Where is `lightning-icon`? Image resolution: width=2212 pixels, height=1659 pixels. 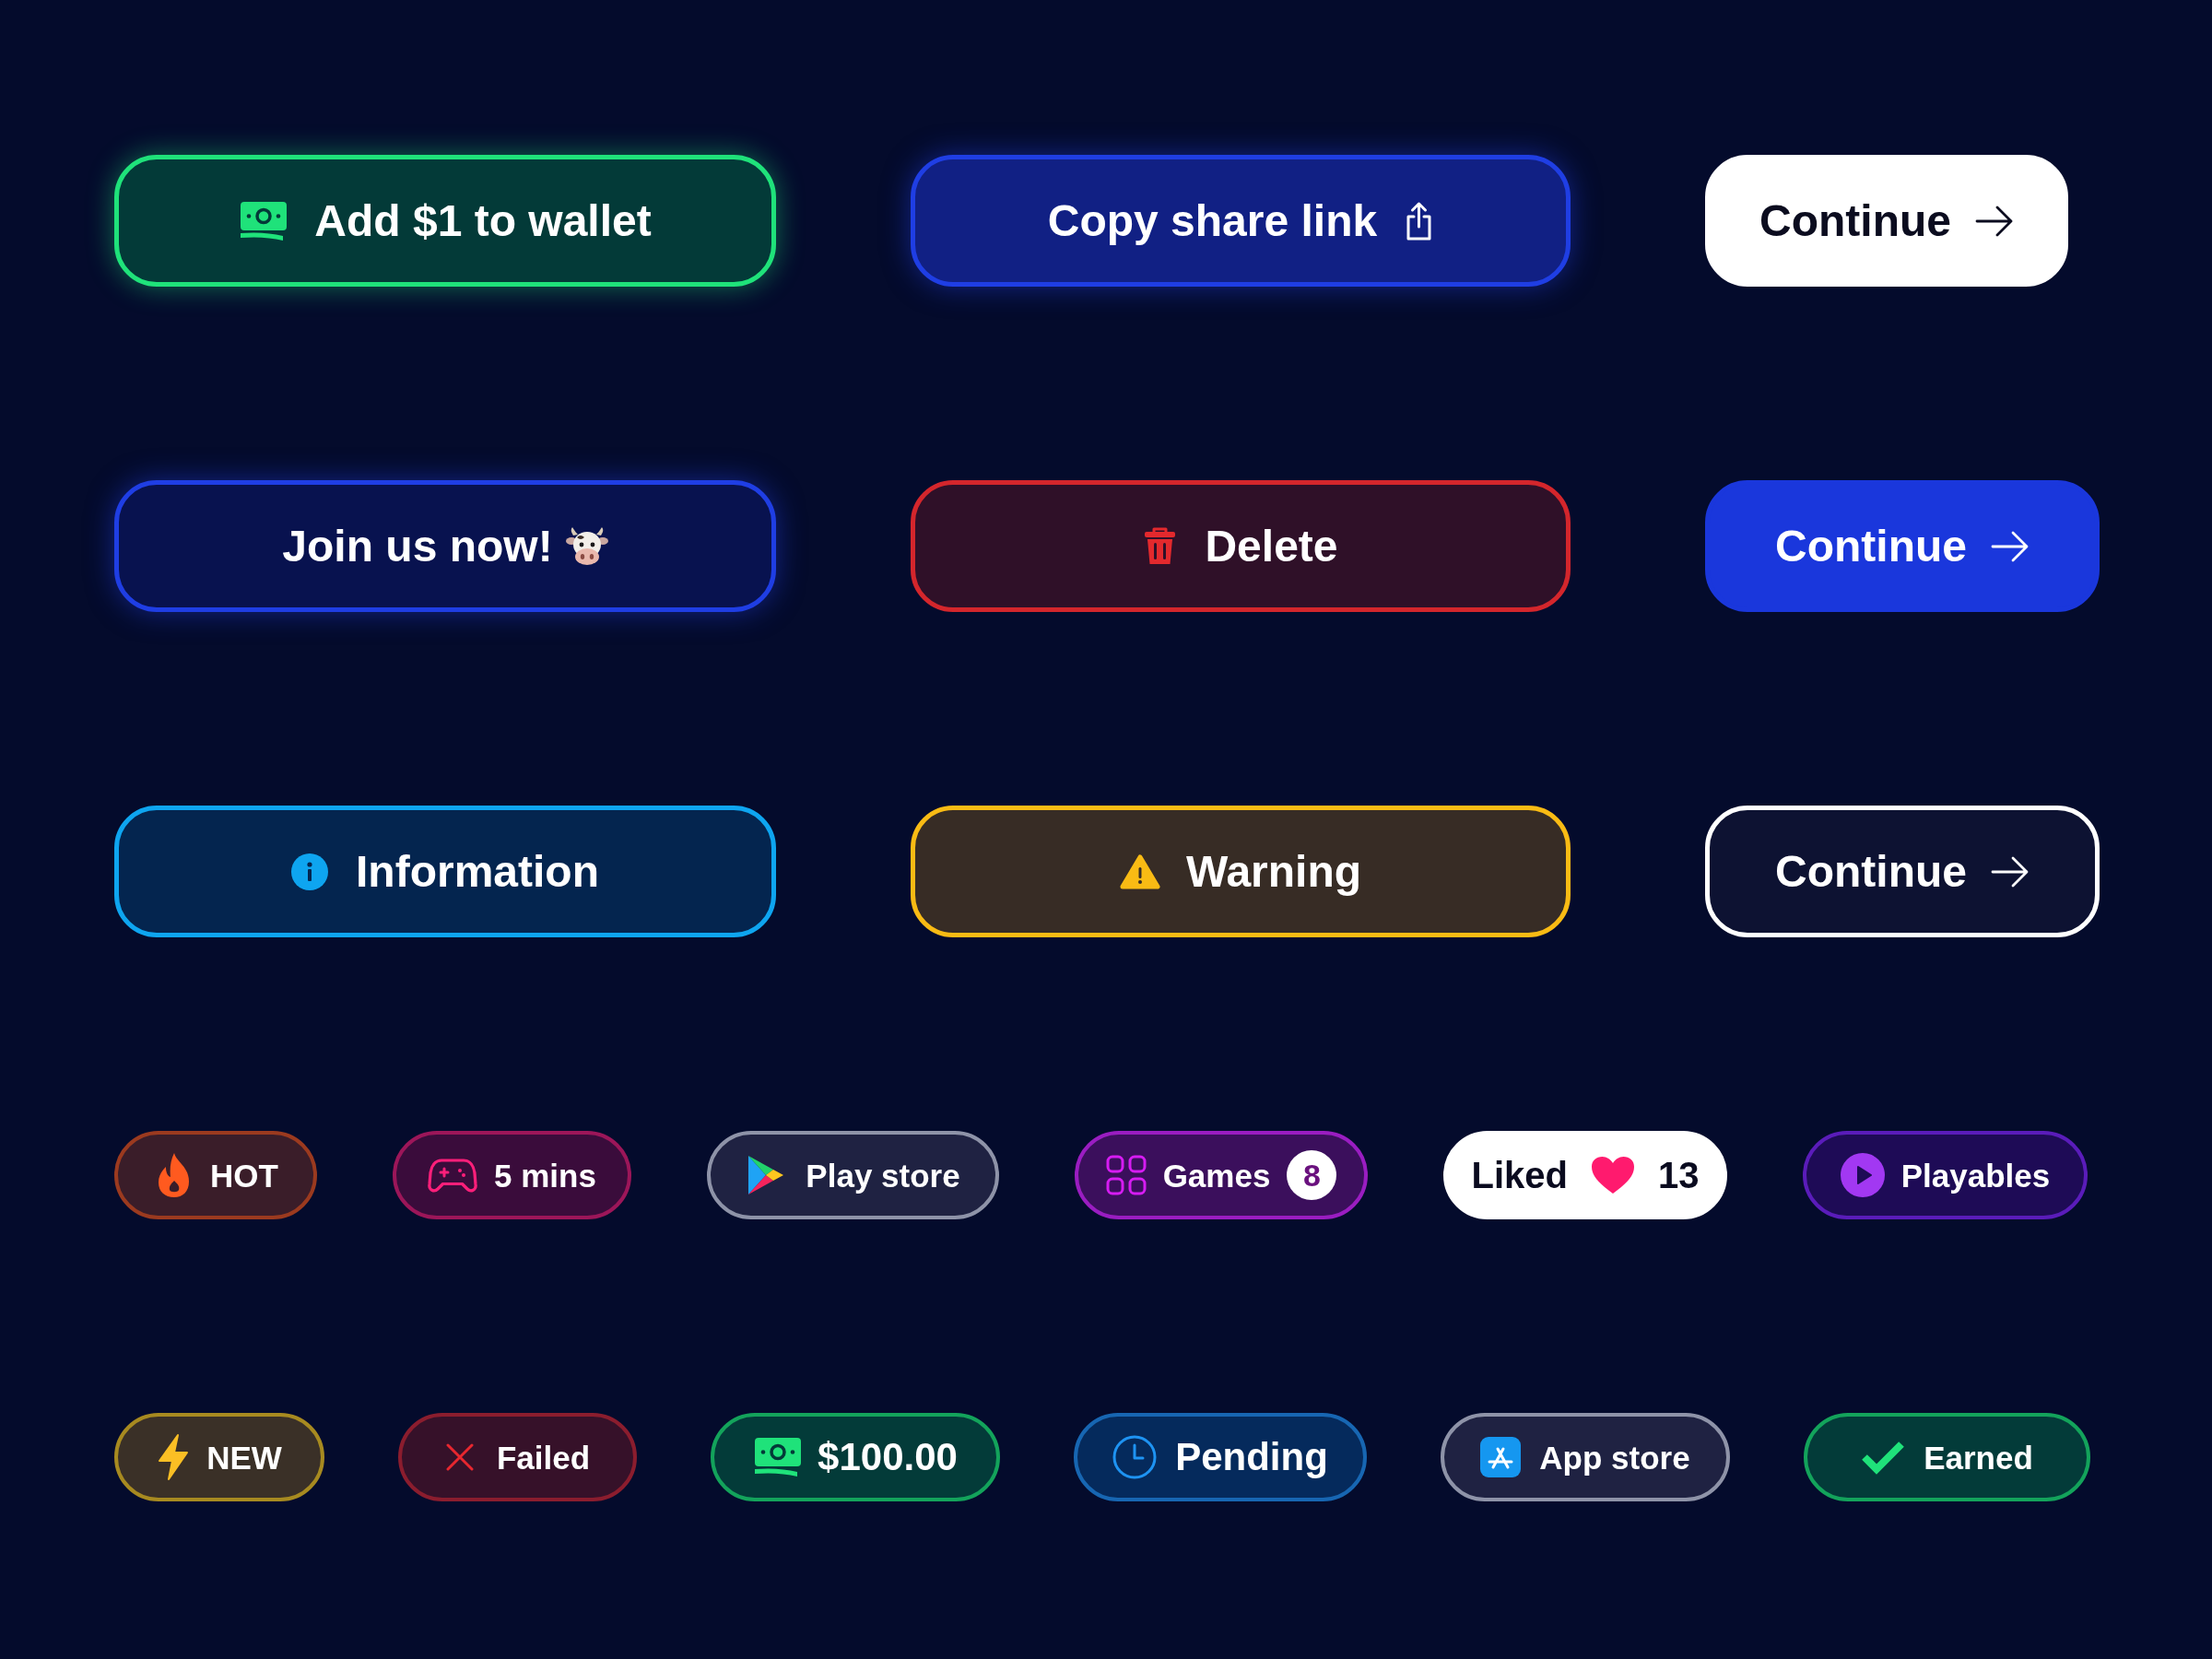 lightning-icon is located at coordinates (174, 1457).